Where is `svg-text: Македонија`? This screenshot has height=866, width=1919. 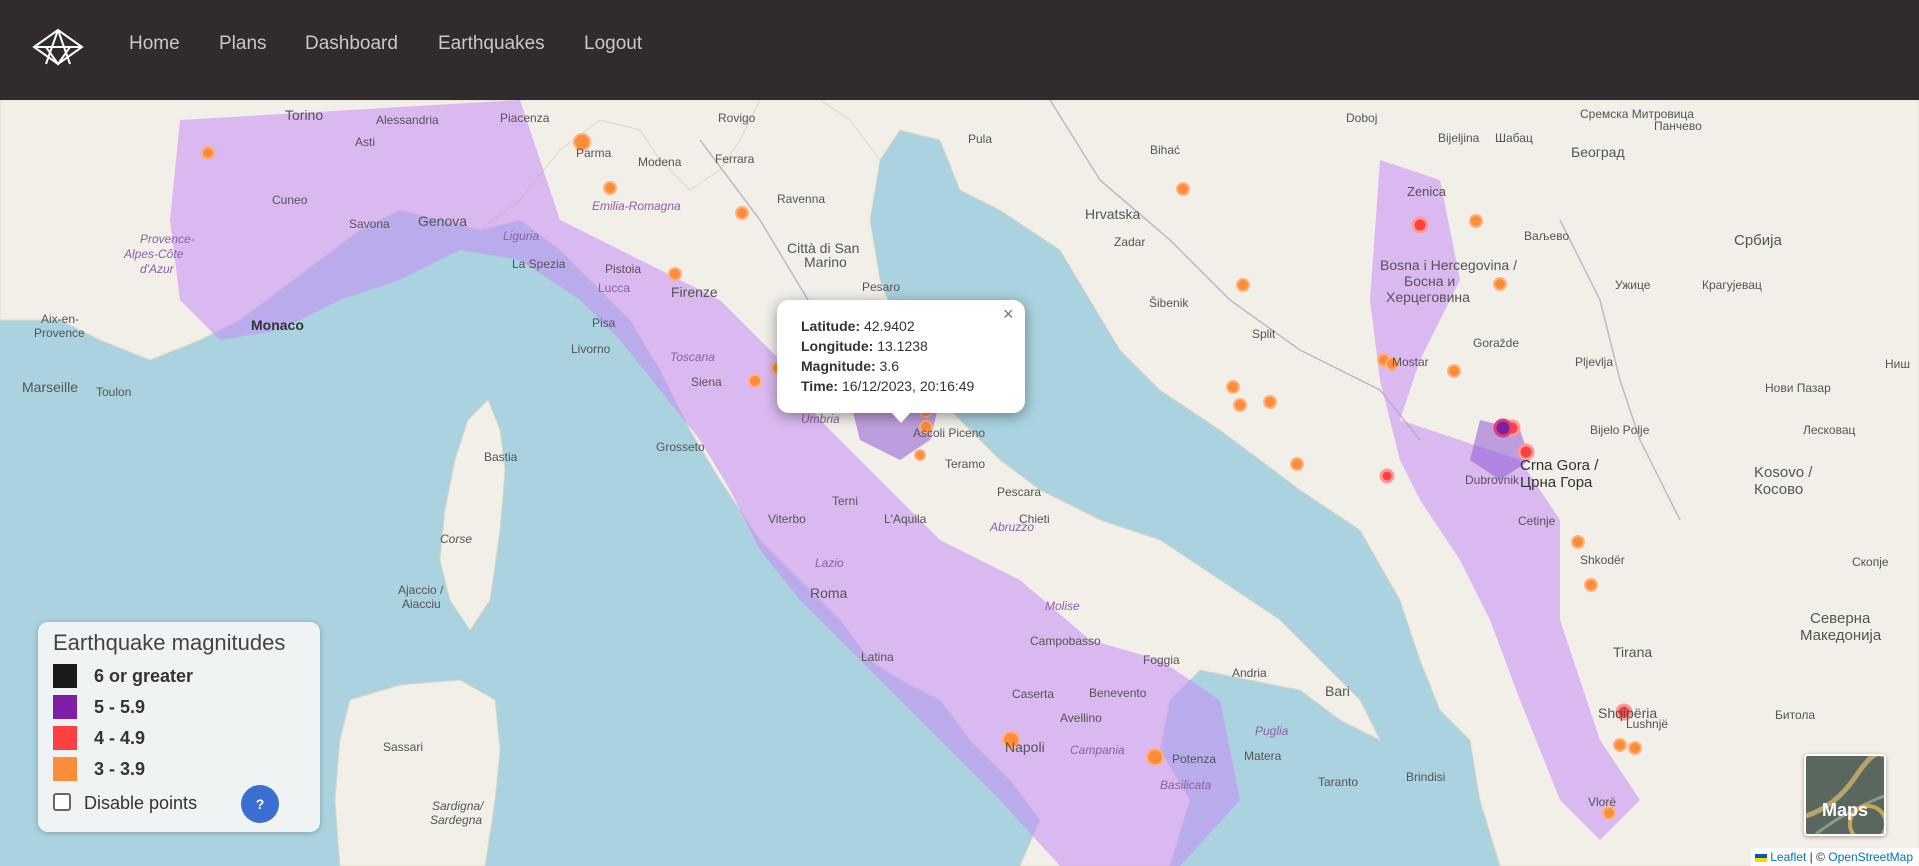 svg-text: Македонија is located at coordinates (1841, 635).